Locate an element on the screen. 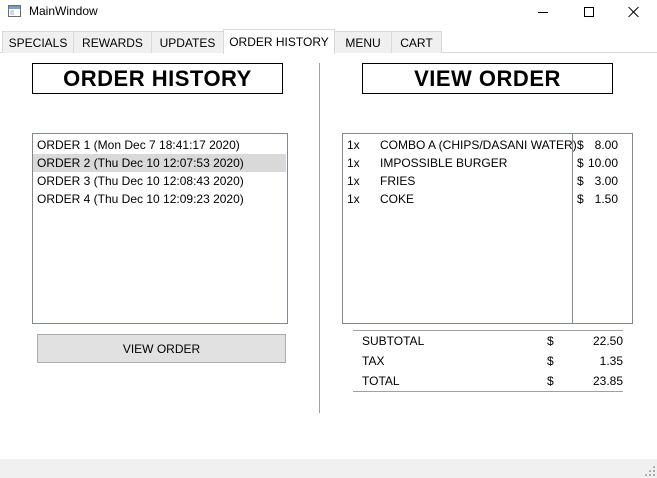  close-button is located at coordinates (634, 12).